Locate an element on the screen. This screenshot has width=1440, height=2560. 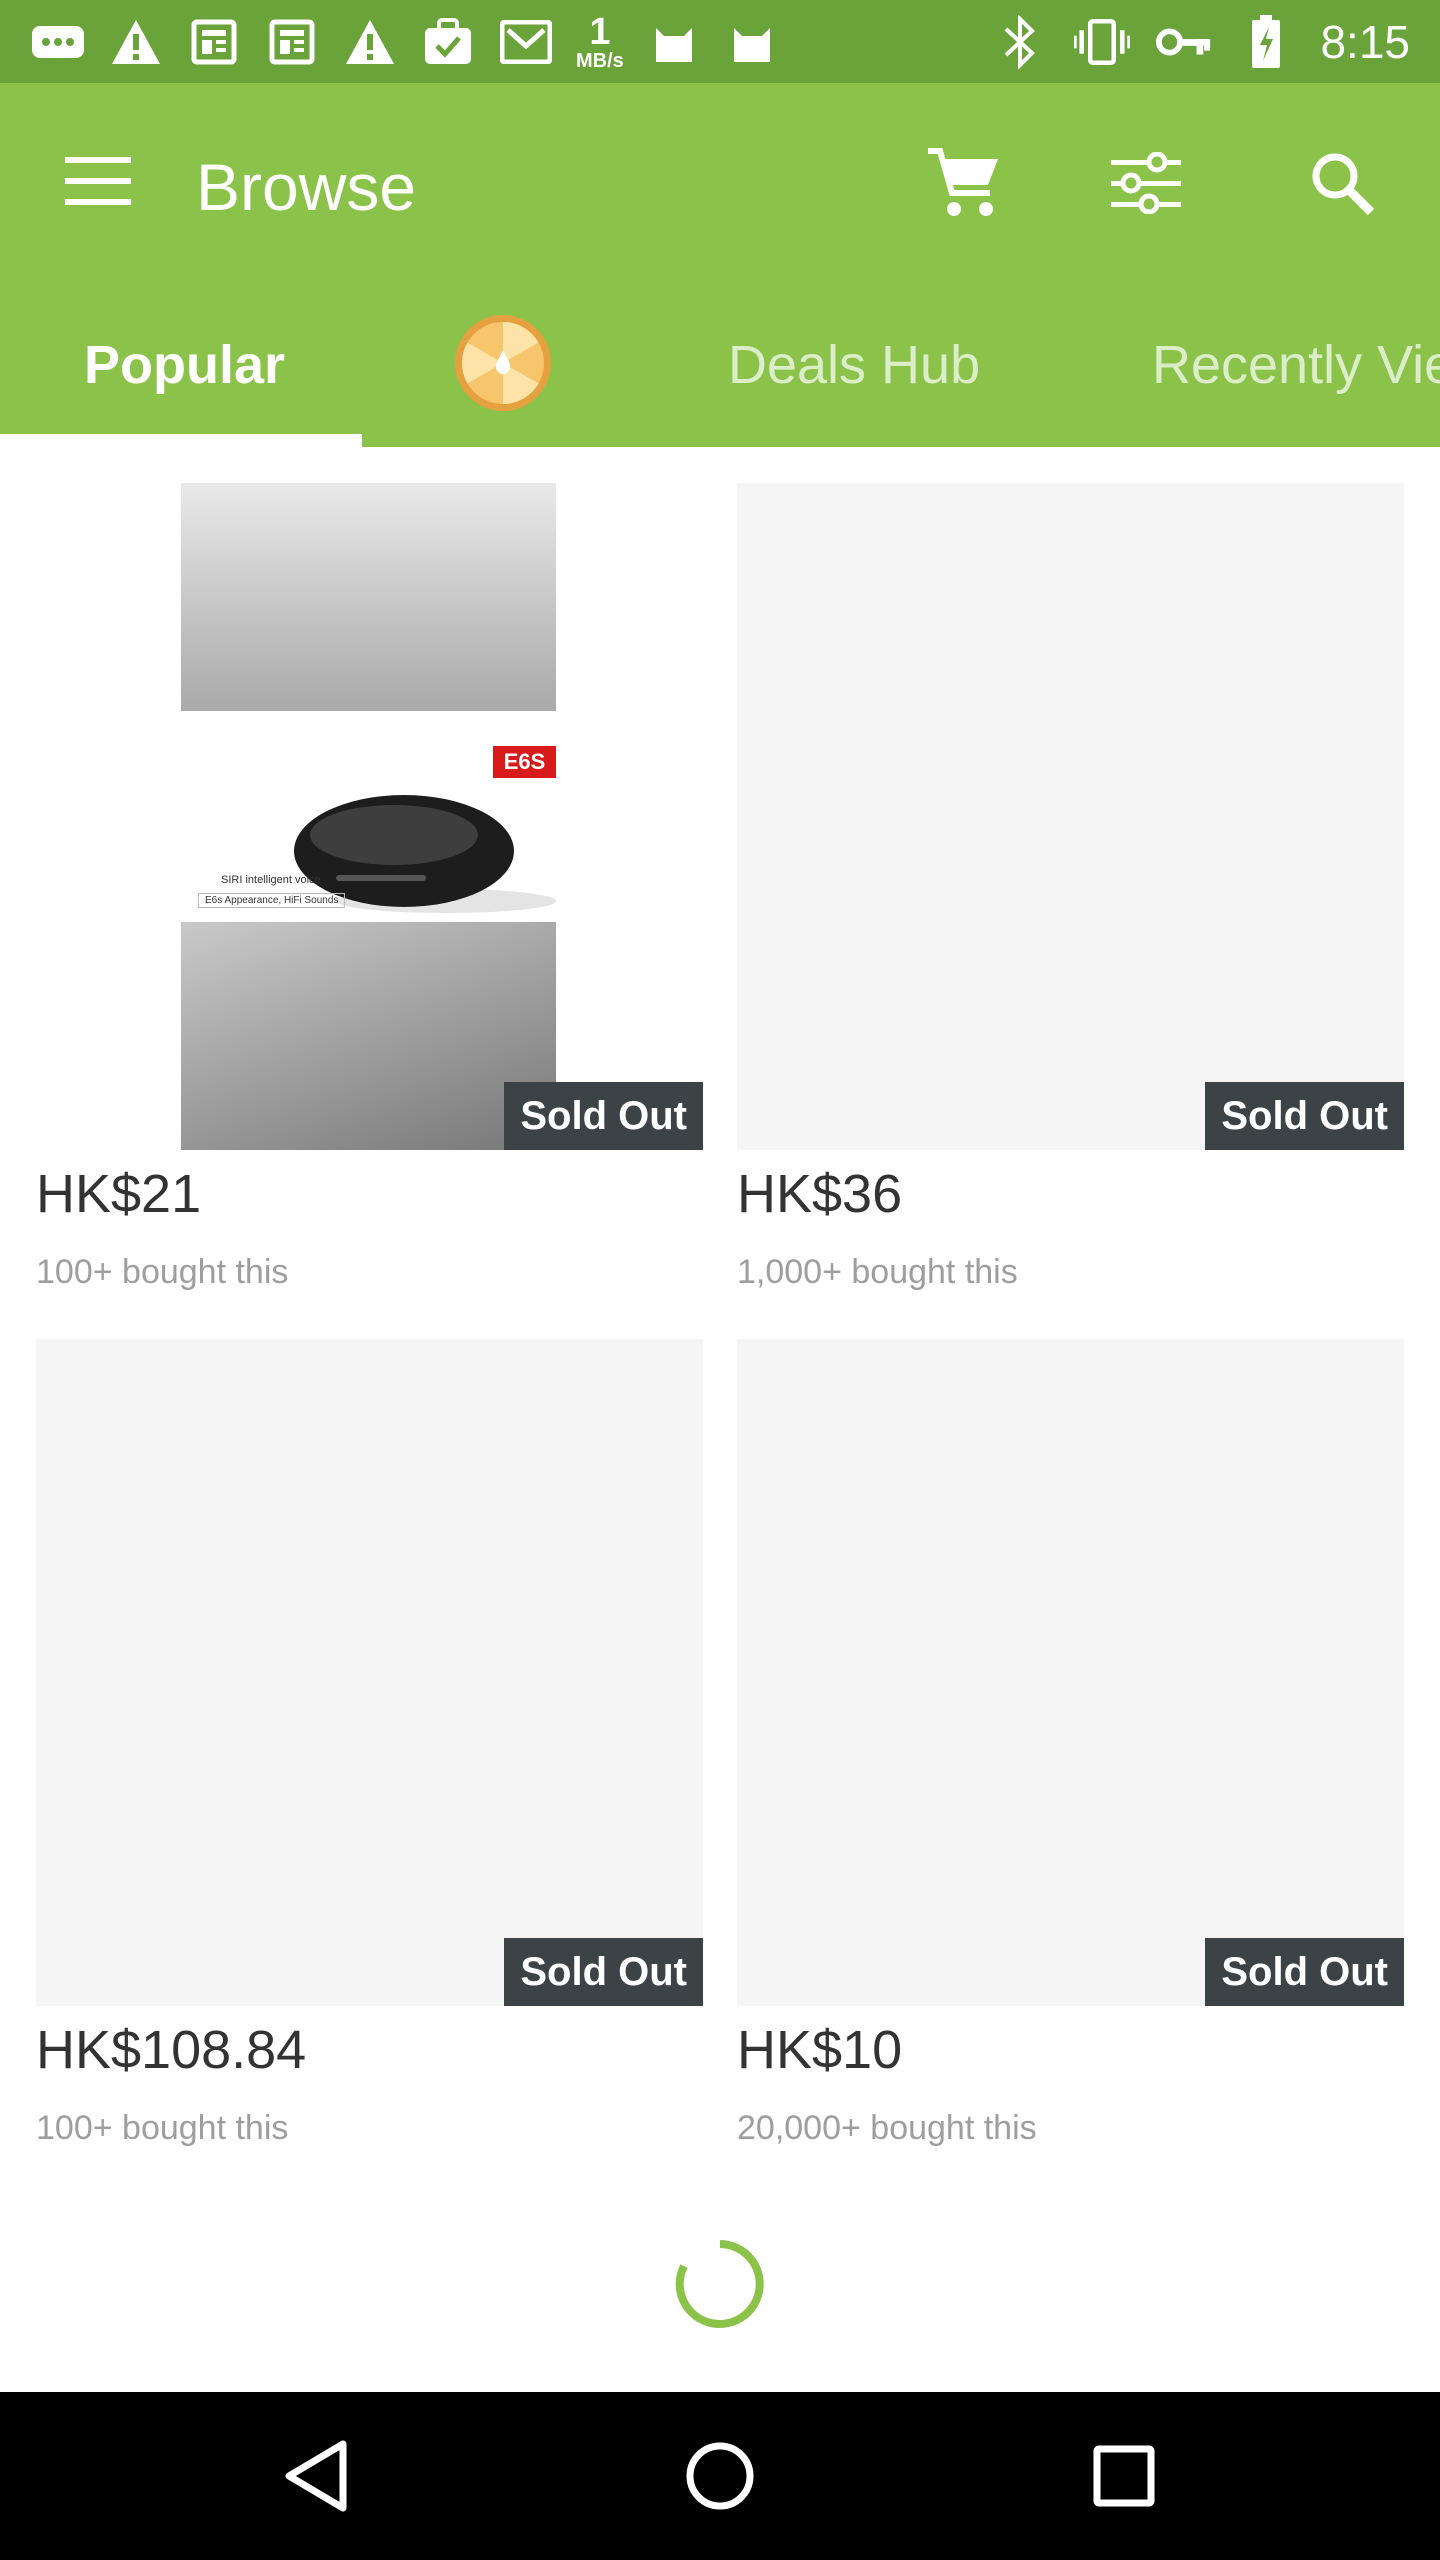
filter-button is located at coordinates (1146, 183).